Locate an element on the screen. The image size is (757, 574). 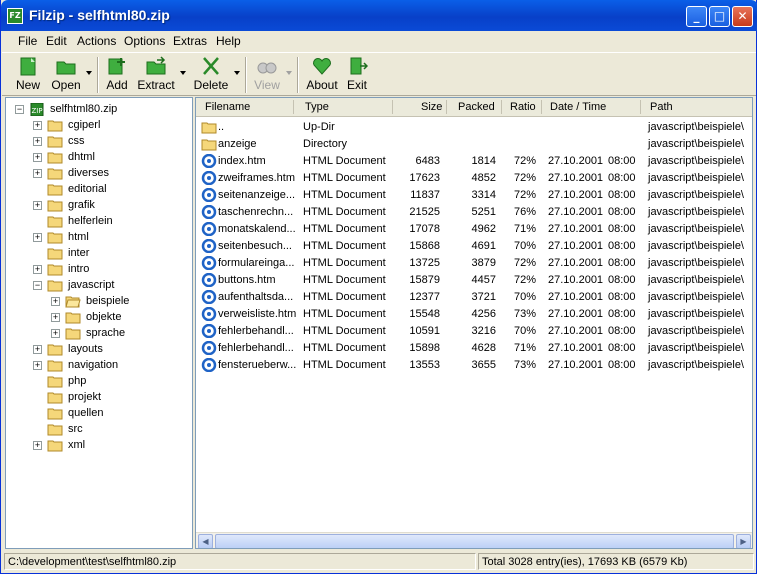
scrollbar-thumb is located at coordinates (474, 541).